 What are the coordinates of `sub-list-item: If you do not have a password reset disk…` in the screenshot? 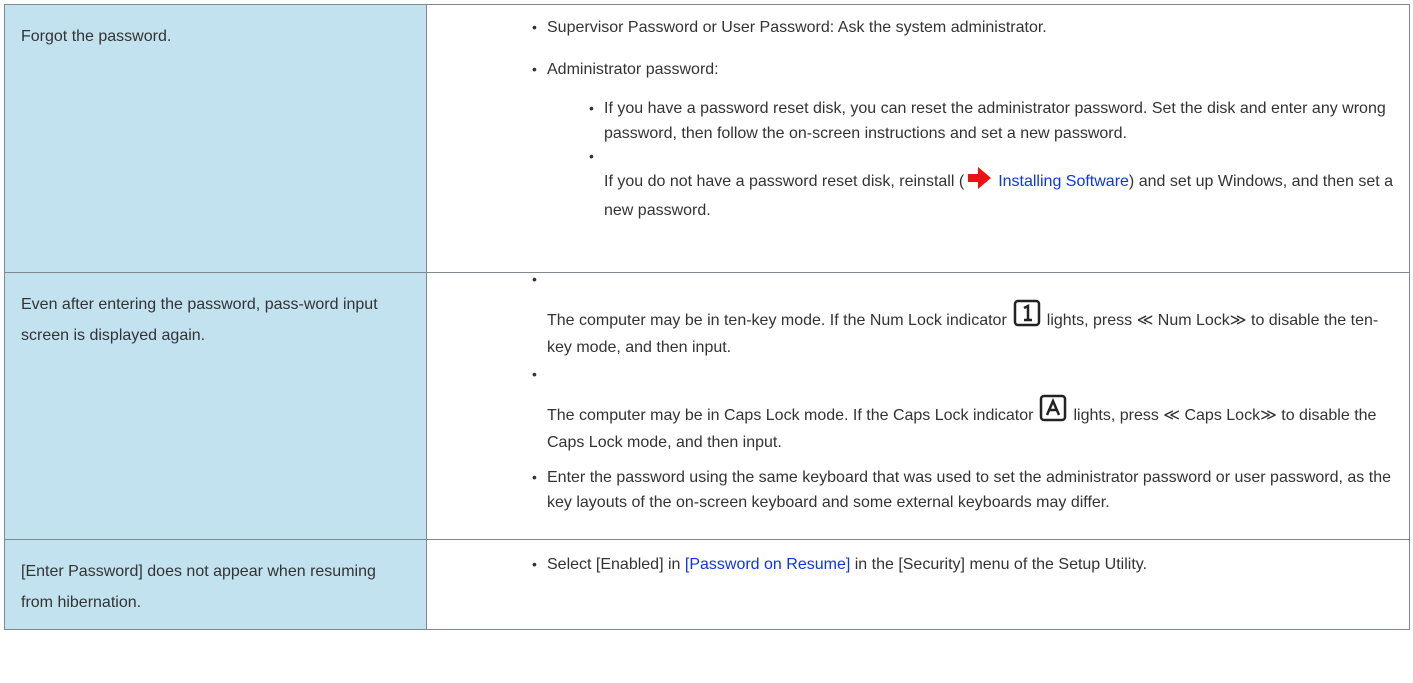 It's located at (992, 183).